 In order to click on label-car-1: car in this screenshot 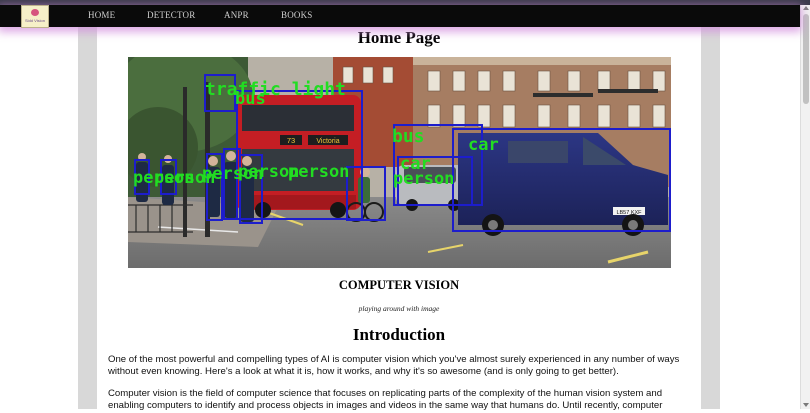, I will do `click(483, 145)`.